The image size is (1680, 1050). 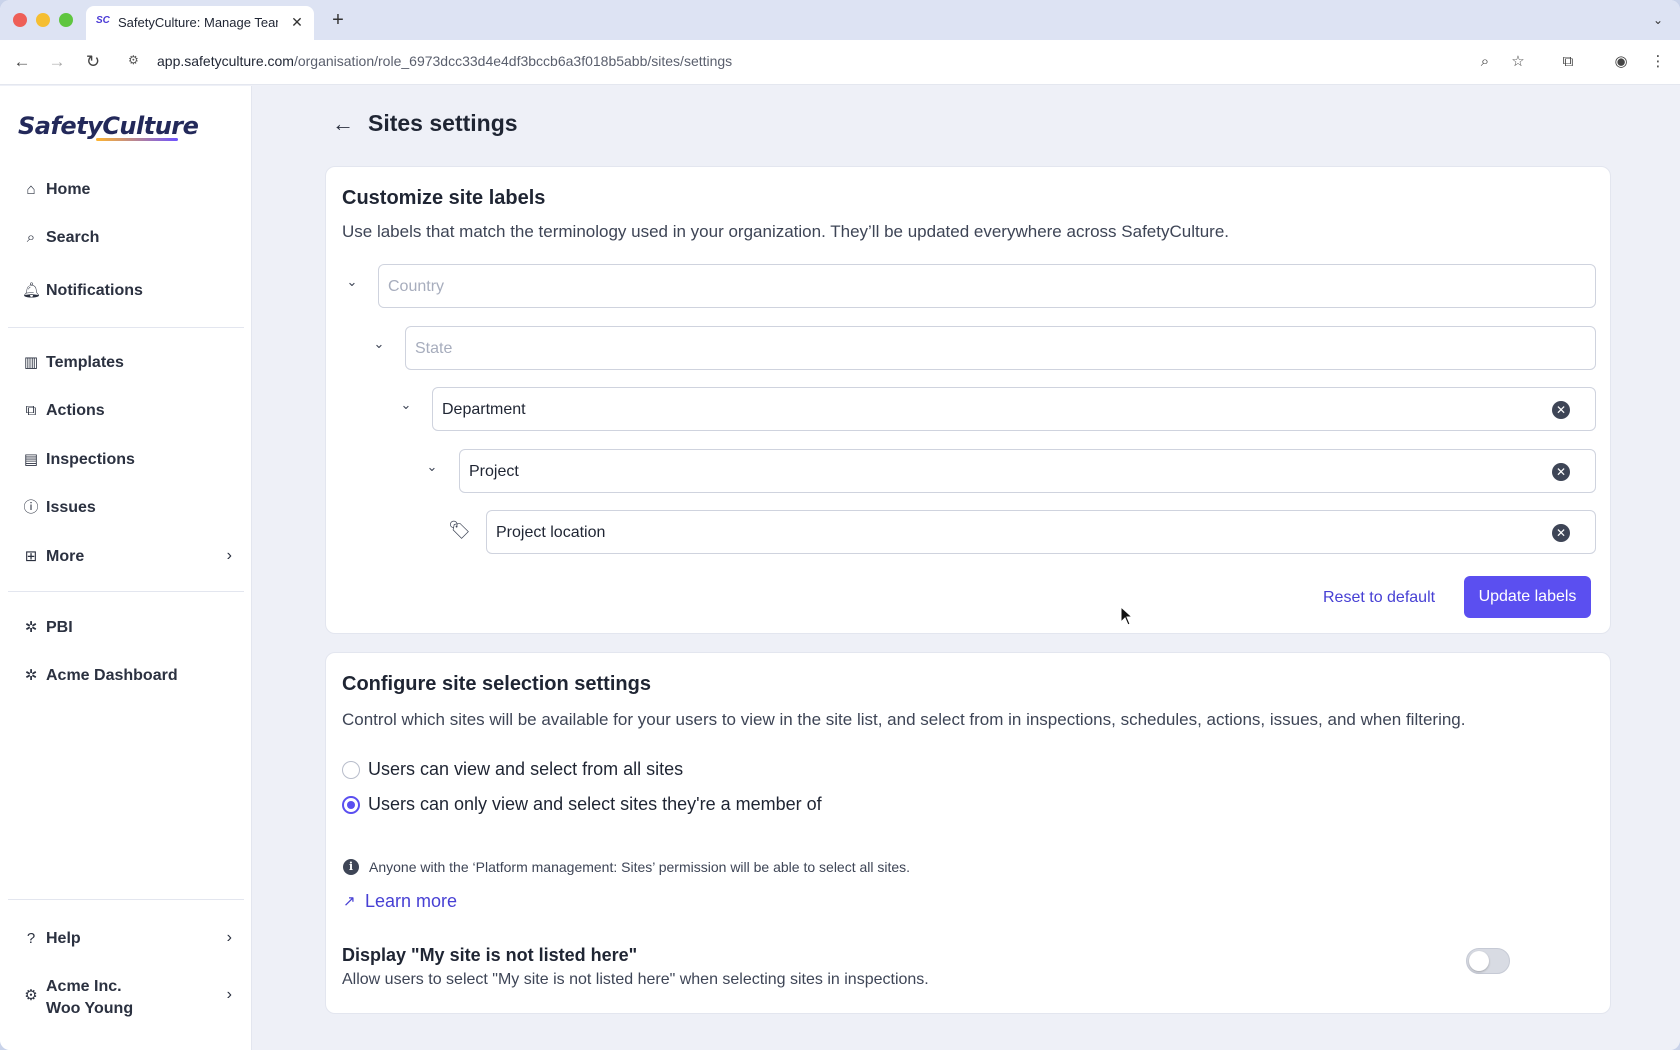 What do you see at coordinates (496, 684) in the screenshot?
I see `card-title: Configure site selection settings` at bounding box center [496, 684].